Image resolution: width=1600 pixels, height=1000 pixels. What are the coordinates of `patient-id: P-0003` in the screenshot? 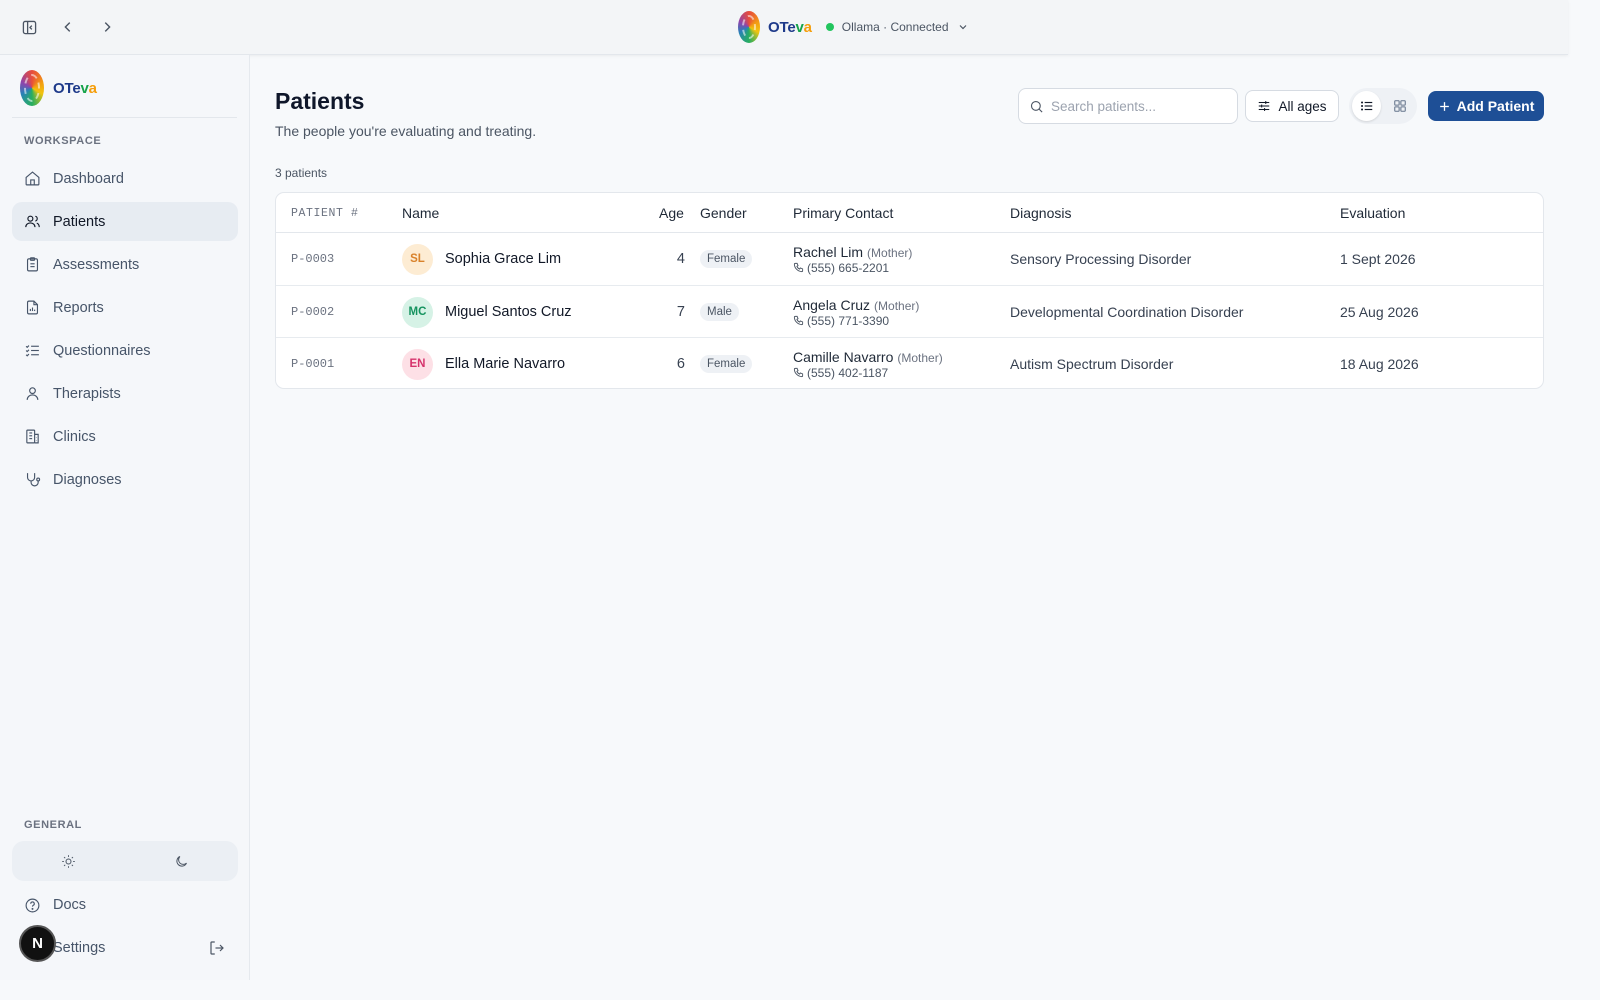 It's located at (313, 259).